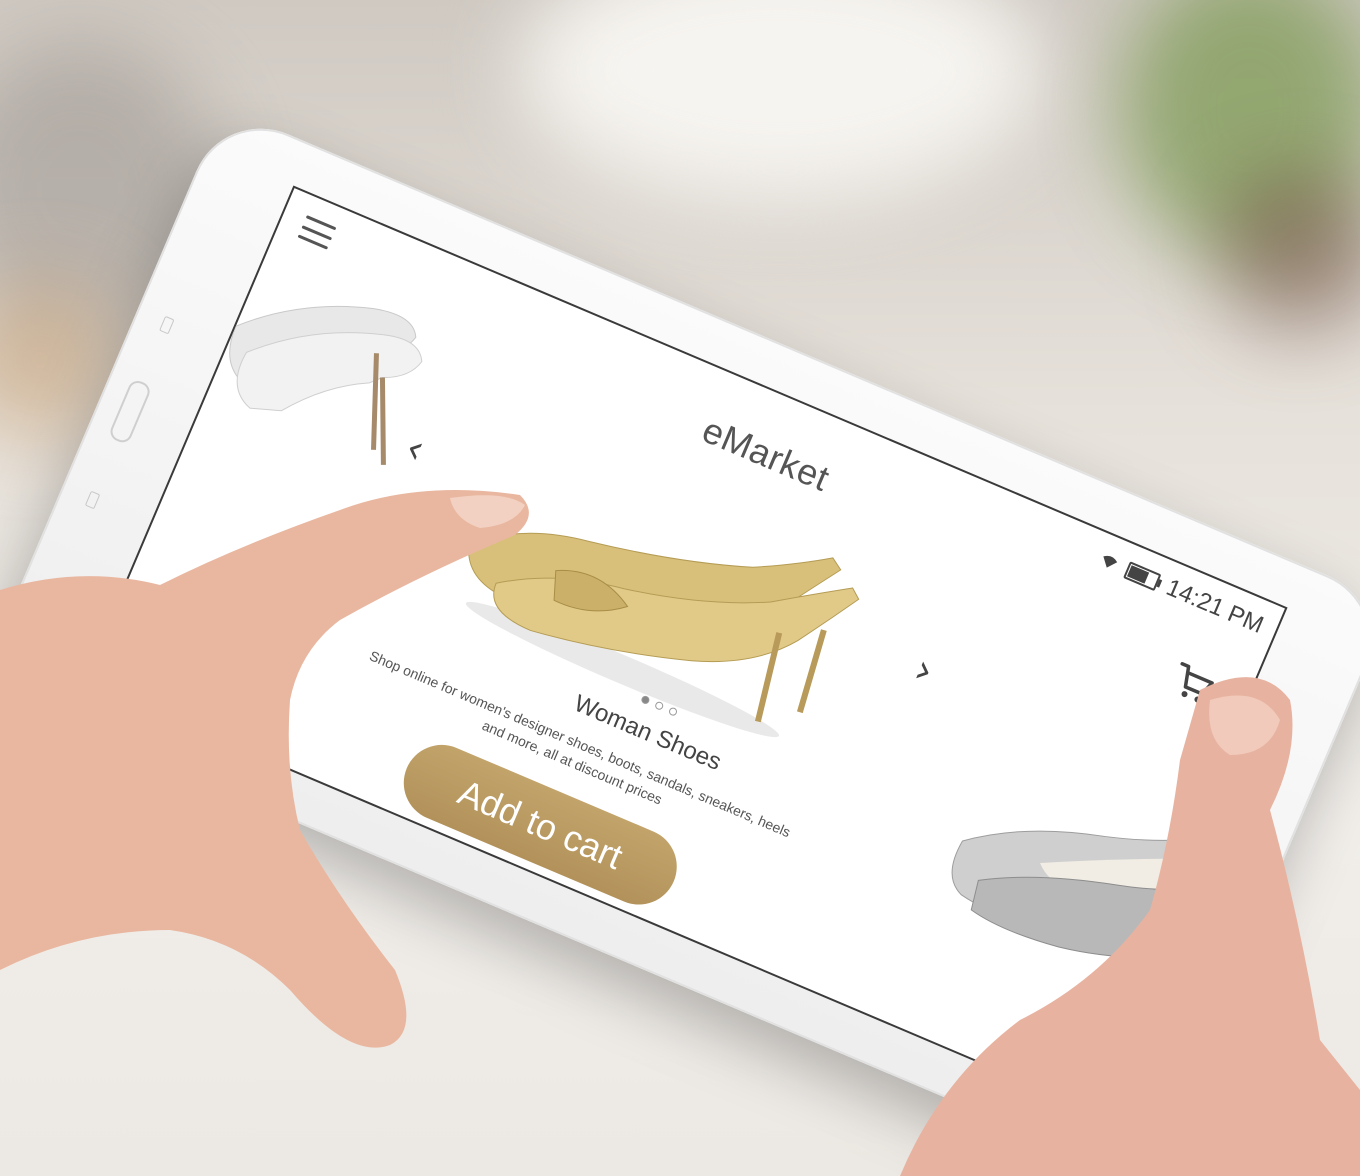  What do you see at coordinates (1130, 926) in the screenshot?
I see `right-hand-holding` at bounding box center [1130, 926].